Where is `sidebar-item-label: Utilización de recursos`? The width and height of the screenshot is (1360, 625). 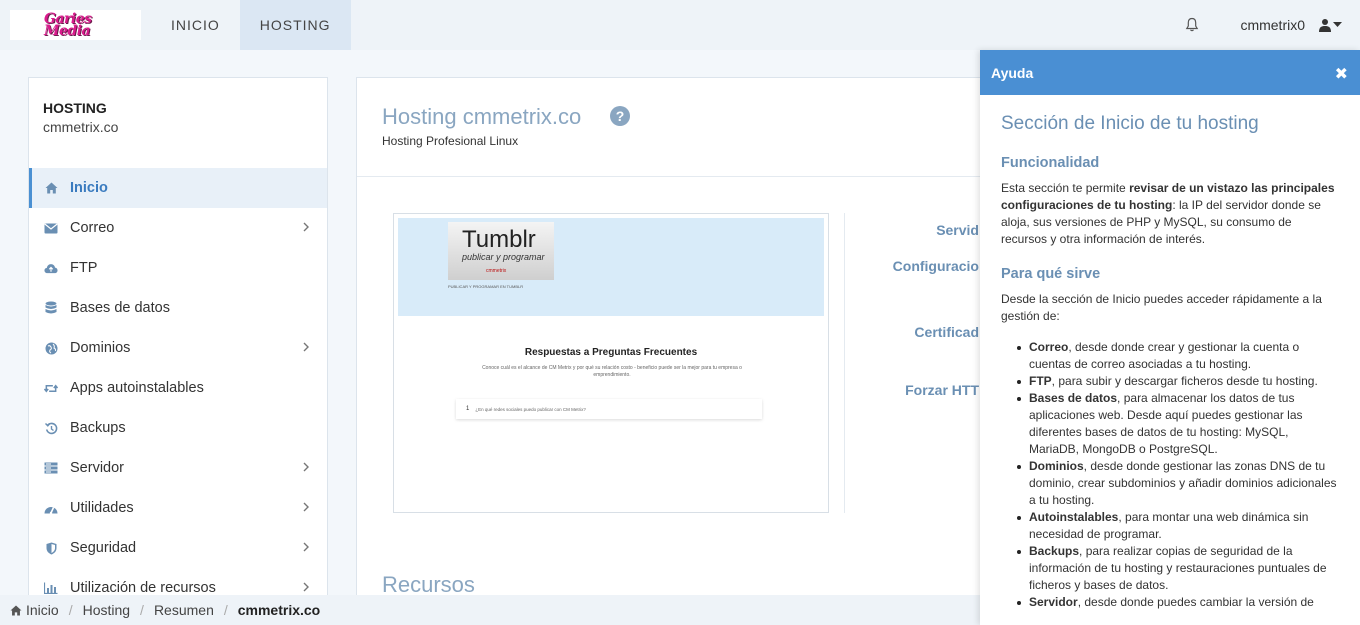 sidebar-item-label: Utilización de recursos is located at coordinates (143, 588).